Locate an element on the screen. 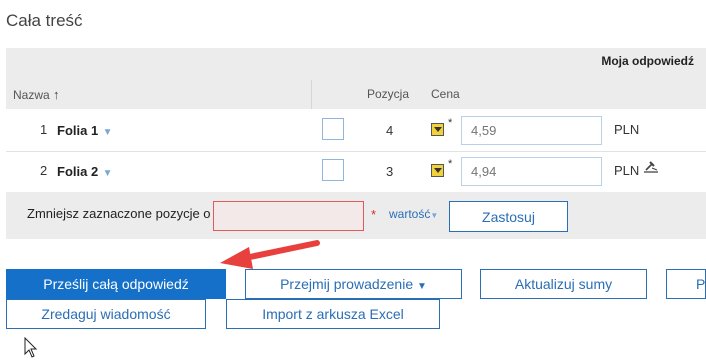 The image size is (706, 363). column-divider is located at coordinates (311, 94).